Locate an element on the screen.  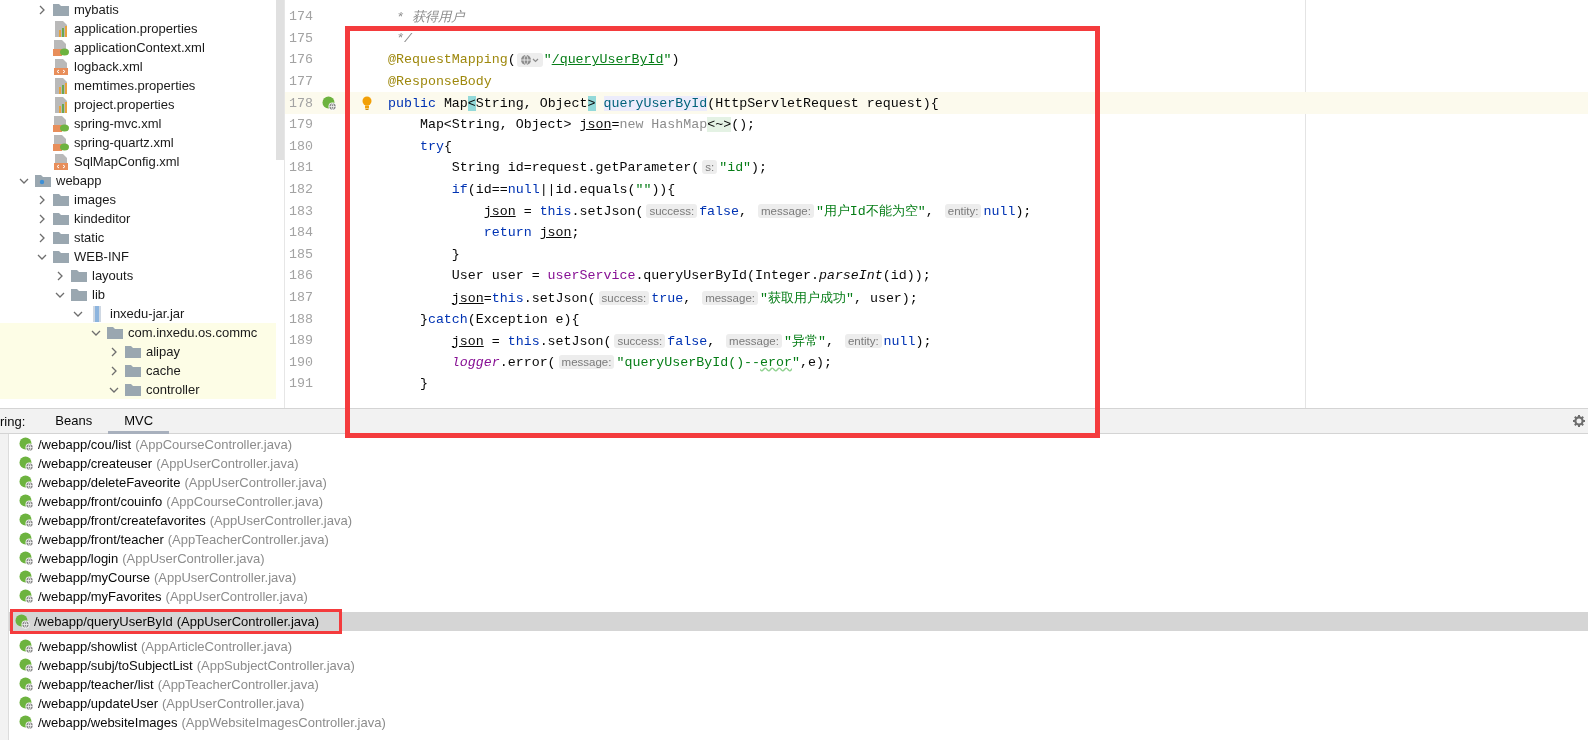
endpoint-path: /webapp/myCourse is located at coordinates (94, 577).